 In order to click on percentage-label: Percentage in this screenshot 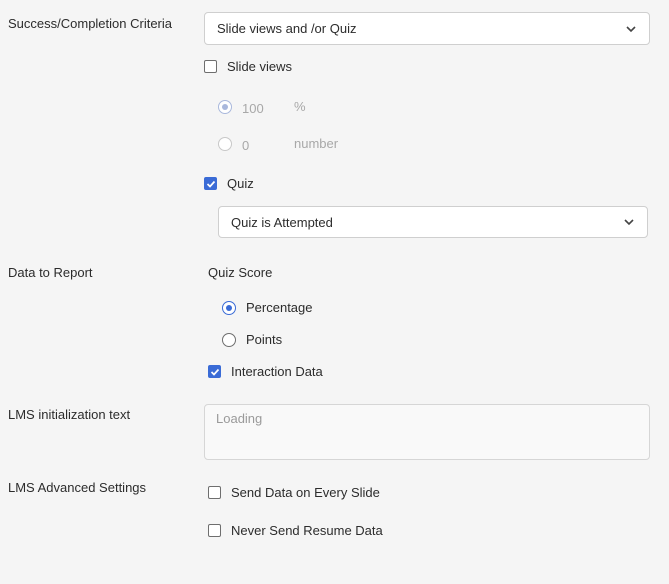, I will do `click(279, 307)`.